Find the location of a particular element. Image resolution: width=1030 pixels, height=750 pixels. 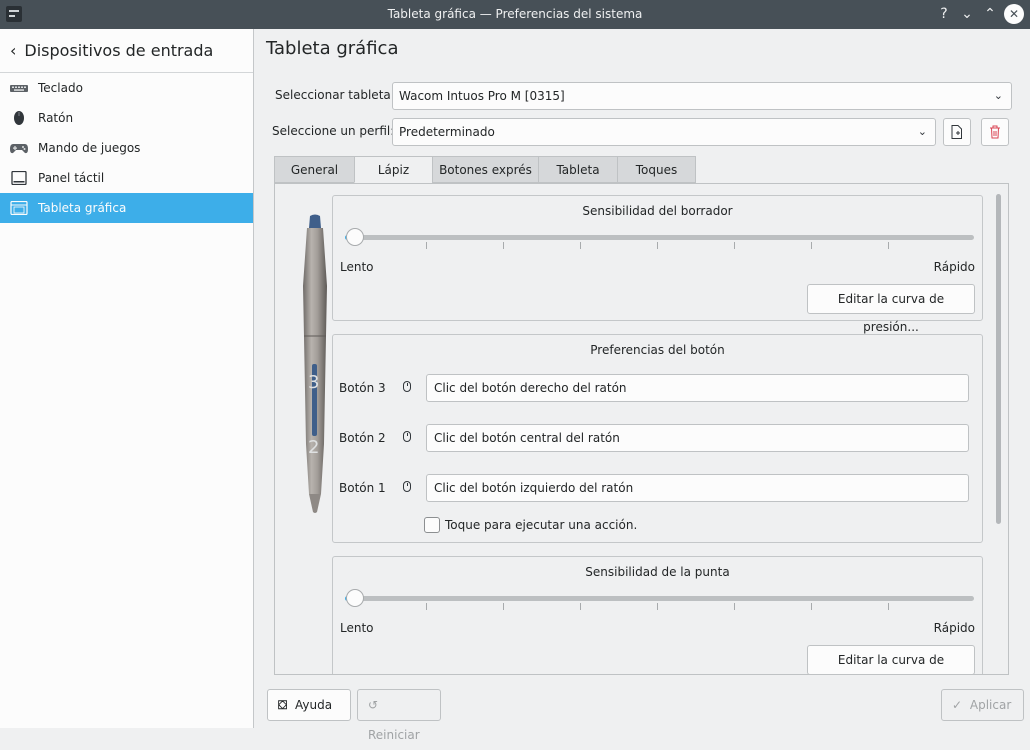

pen-button-3-label: 3 is located at coordinates (313, 382).